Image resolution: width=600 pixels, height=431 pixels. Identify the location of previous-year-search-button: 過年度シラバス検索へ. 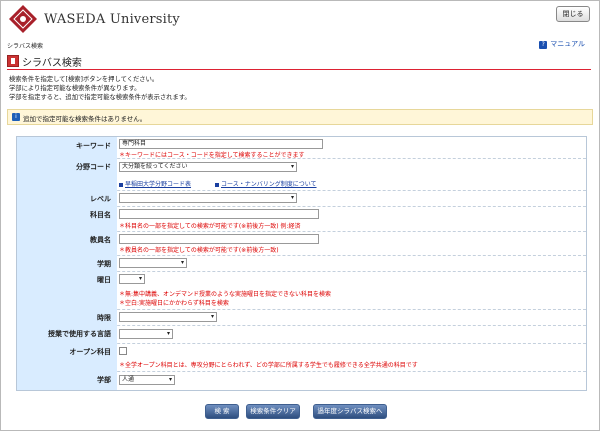
(350, 411).